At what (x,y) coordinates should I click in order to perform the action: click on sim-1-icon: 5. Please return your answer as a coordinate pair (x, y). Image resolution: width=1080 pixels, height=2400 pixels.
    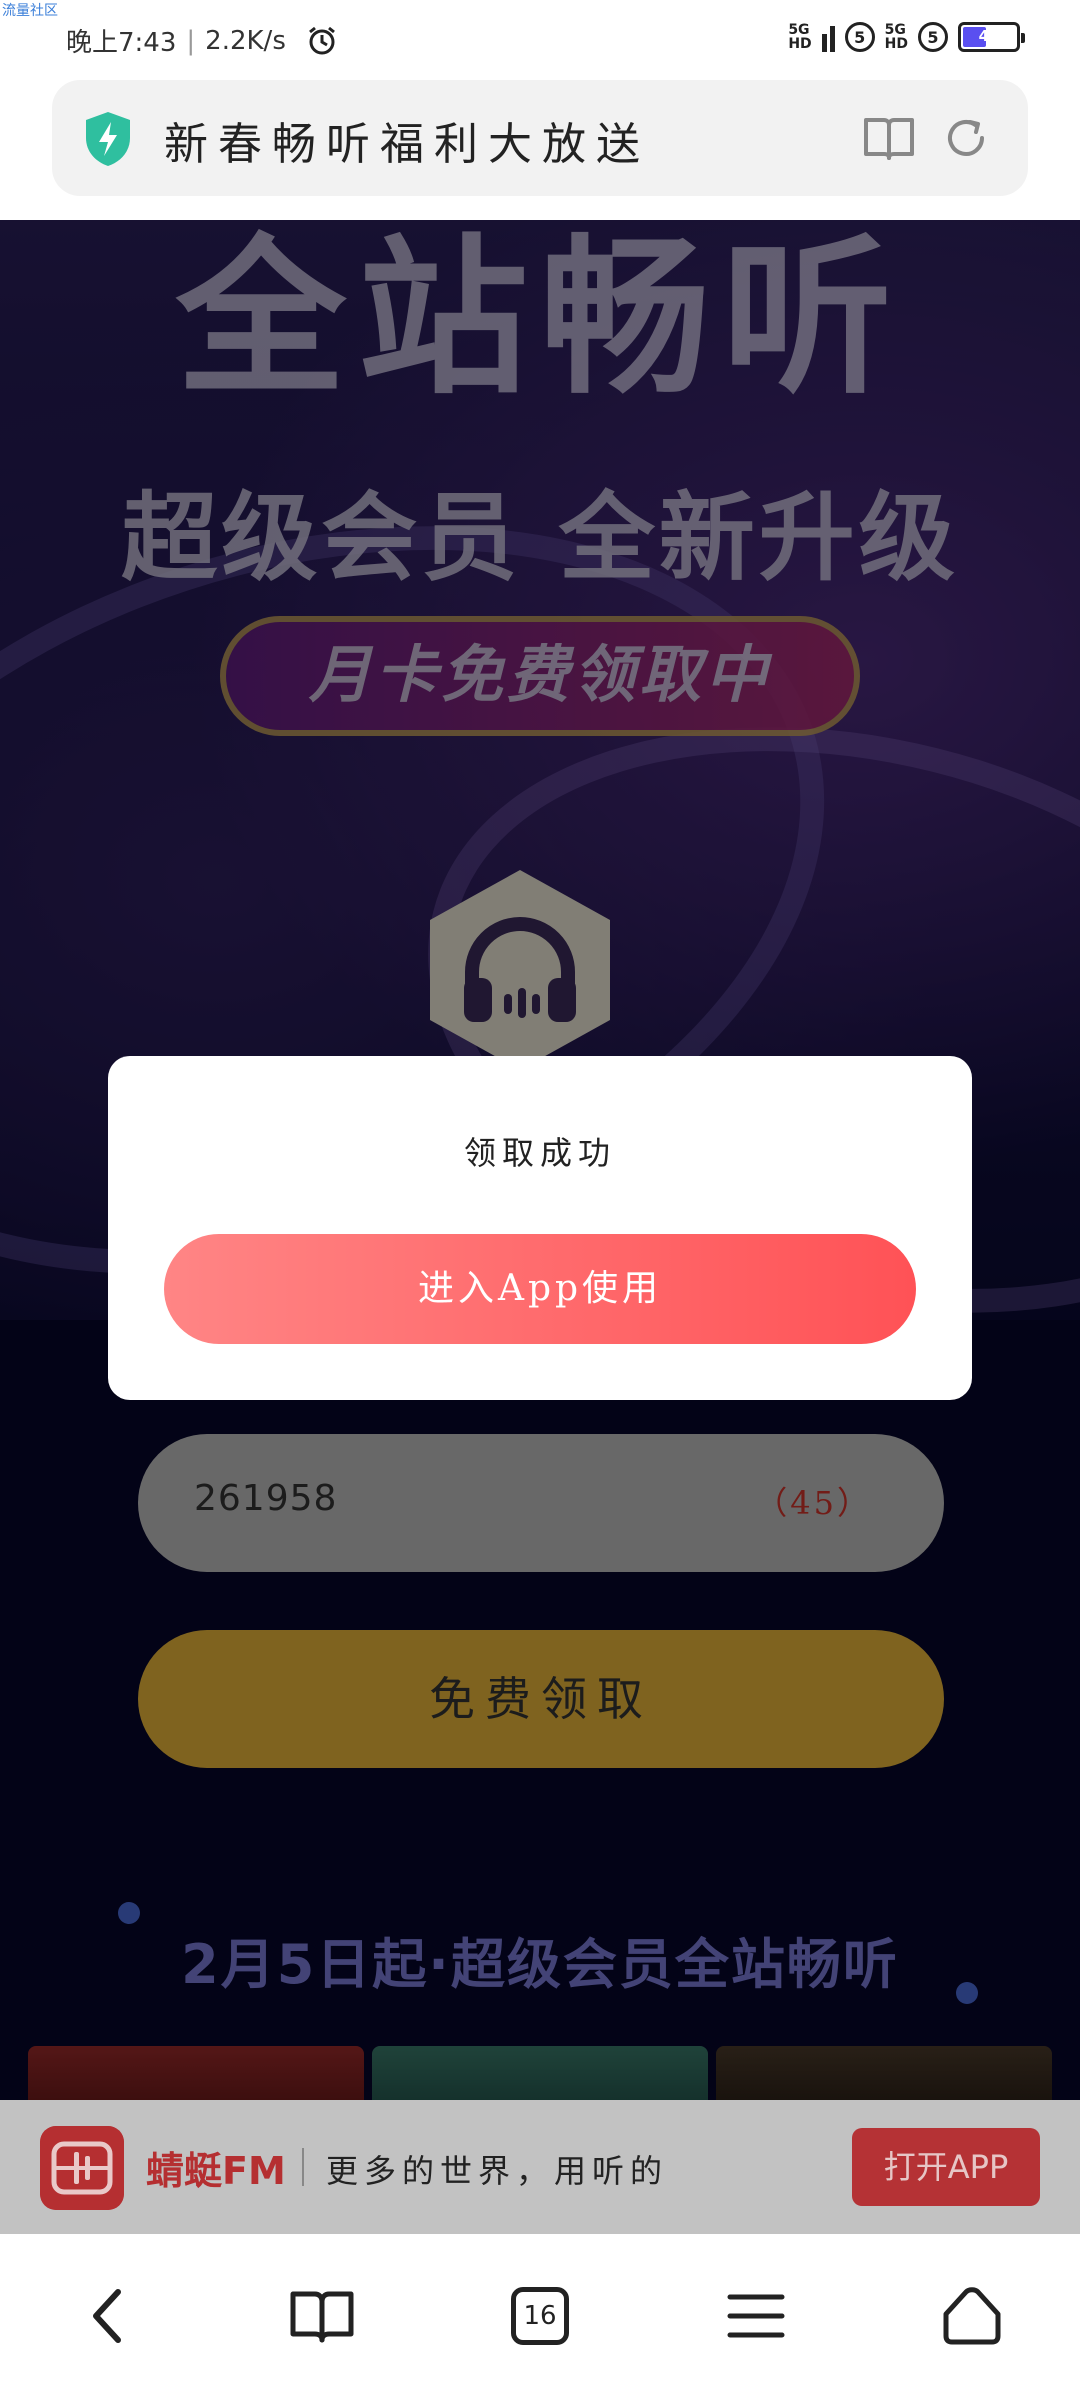
    Looking at the image, I should click on (859, 37).